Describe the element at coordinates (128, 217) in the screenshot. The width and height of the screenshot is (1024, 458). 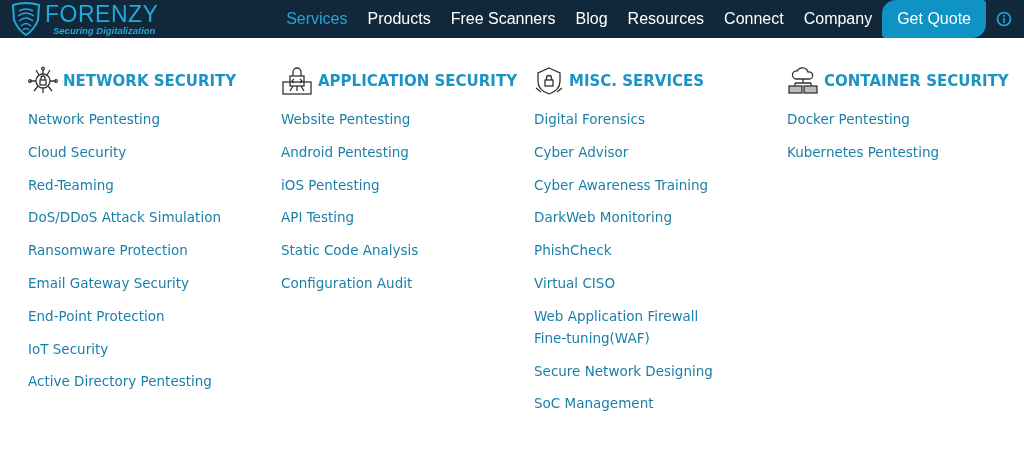
I see `menu-link: DoS/DDoS Attack Simulation` at that location.